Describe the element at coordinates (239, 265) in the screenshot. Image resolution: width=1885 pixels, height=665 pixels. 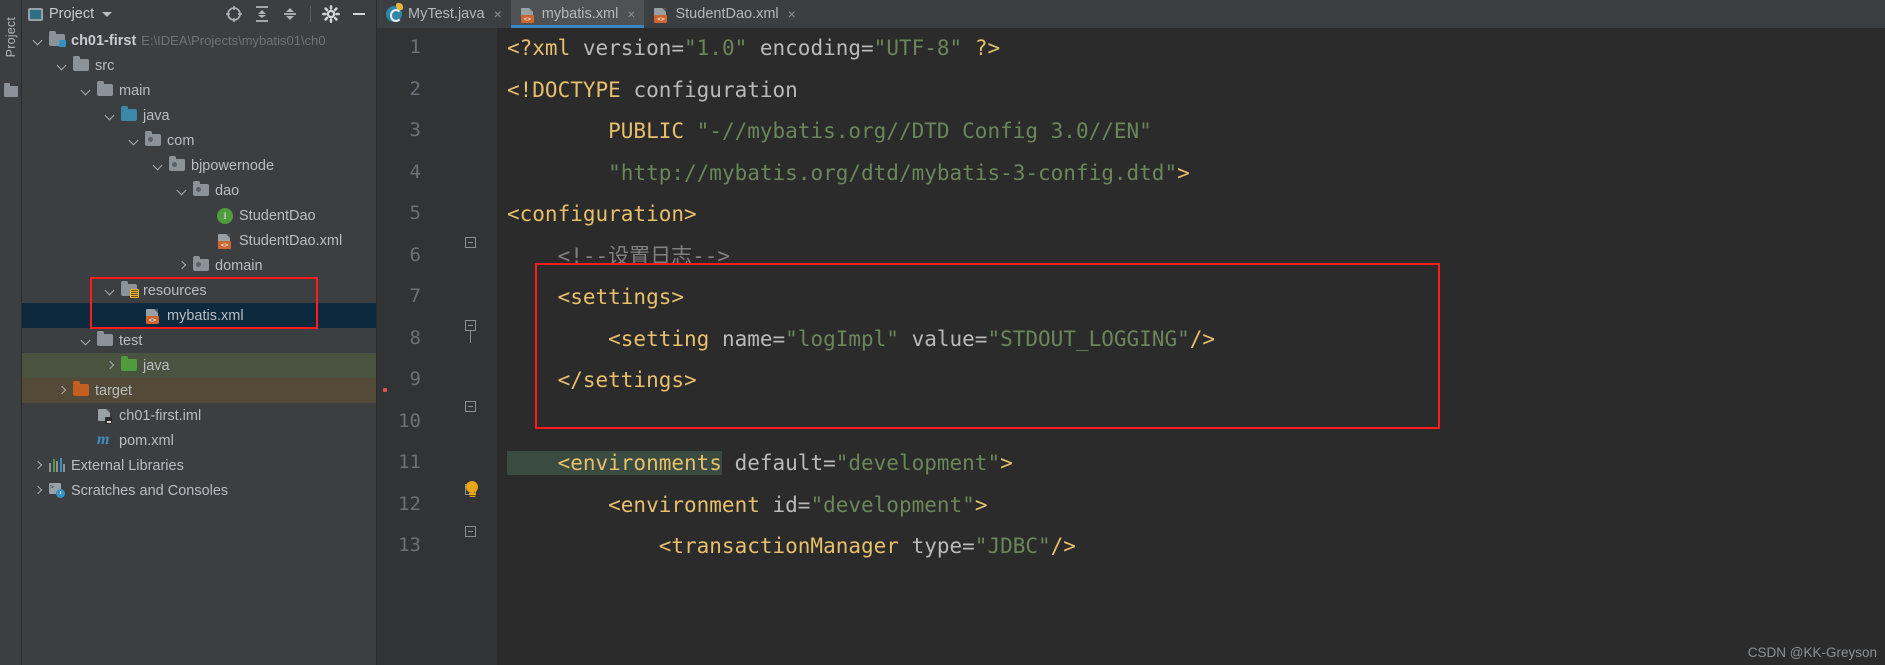
I see `tree-item-label: domain` at that location.